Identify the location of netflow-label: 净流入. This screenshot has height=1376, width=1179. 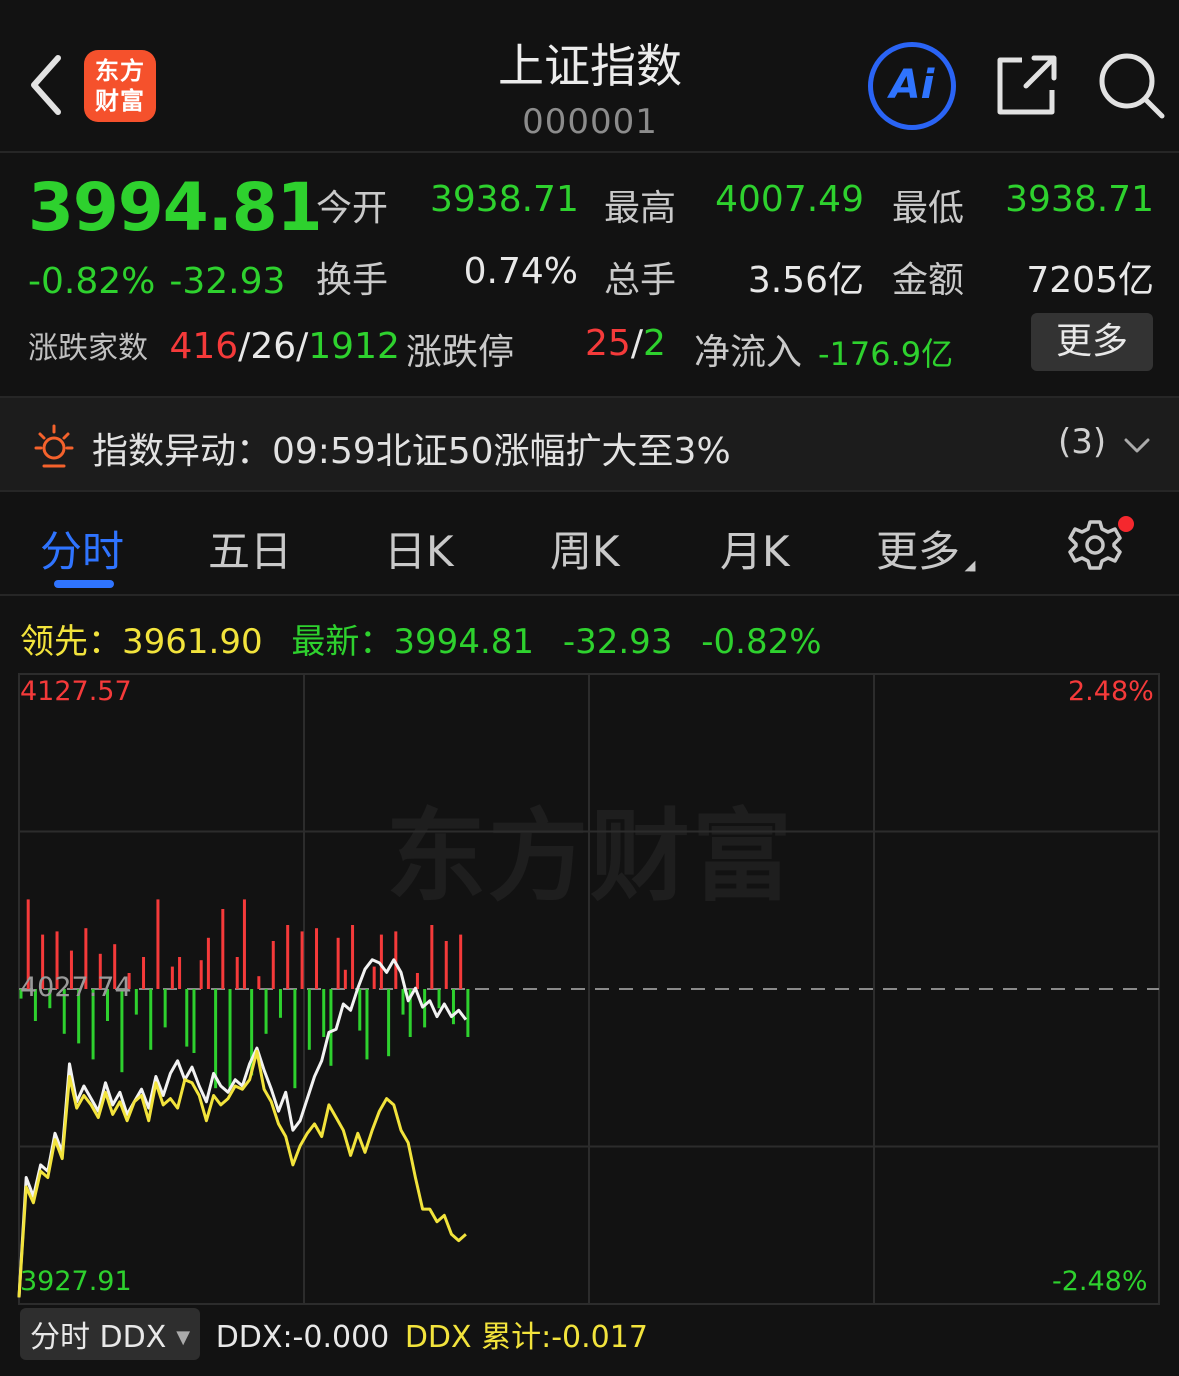
(748, 352).